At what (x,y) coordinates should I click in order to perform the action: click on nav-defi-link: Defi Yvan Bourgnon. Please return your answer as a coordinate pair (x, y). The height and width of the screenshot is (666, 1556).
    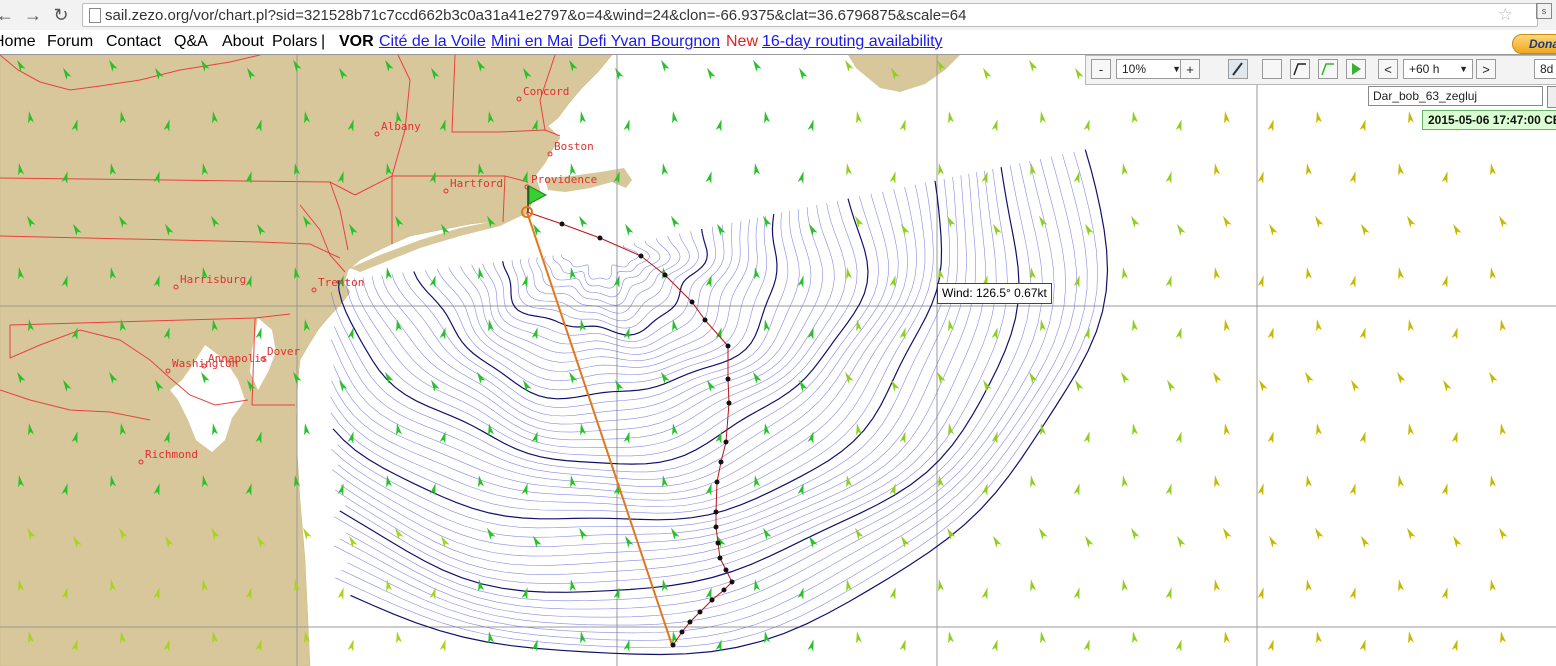
    Looking at the image, I should click on (649, 42).